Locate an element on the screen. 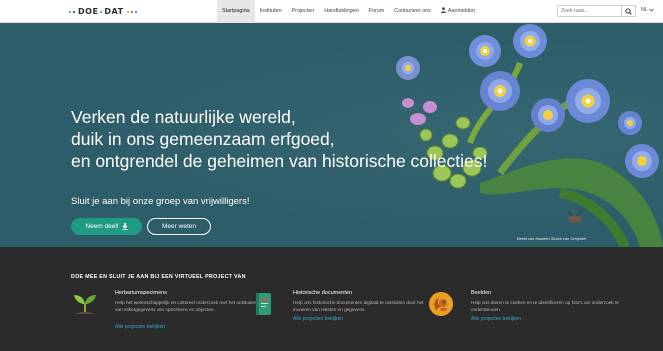  language-label: NL is located at coordinates (644, 10).